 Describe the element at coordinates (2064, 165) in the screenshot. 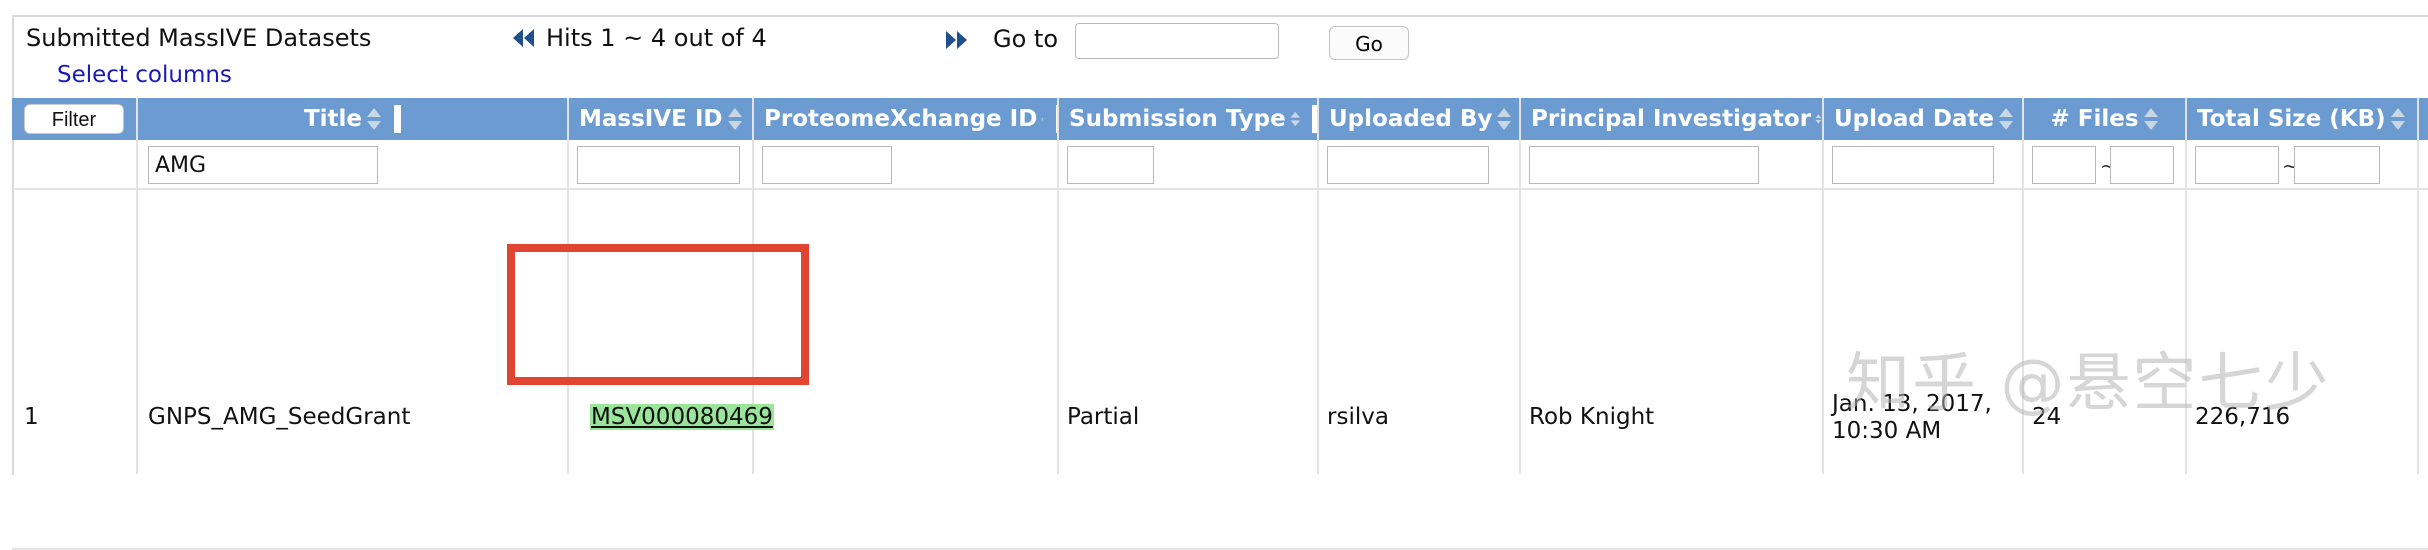

I see `files-min-input` at that location.